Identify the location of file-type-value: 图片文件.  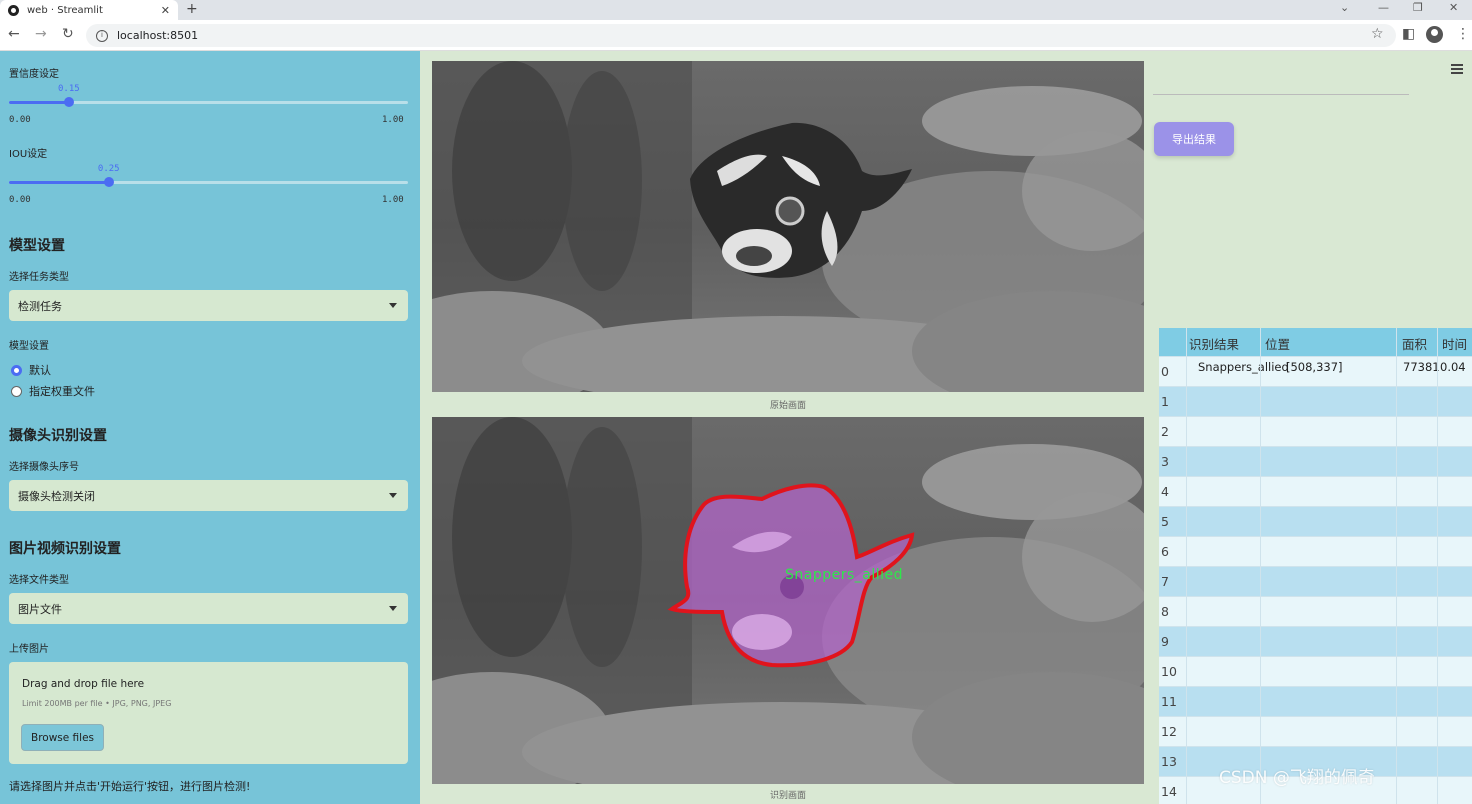
(40, 609).